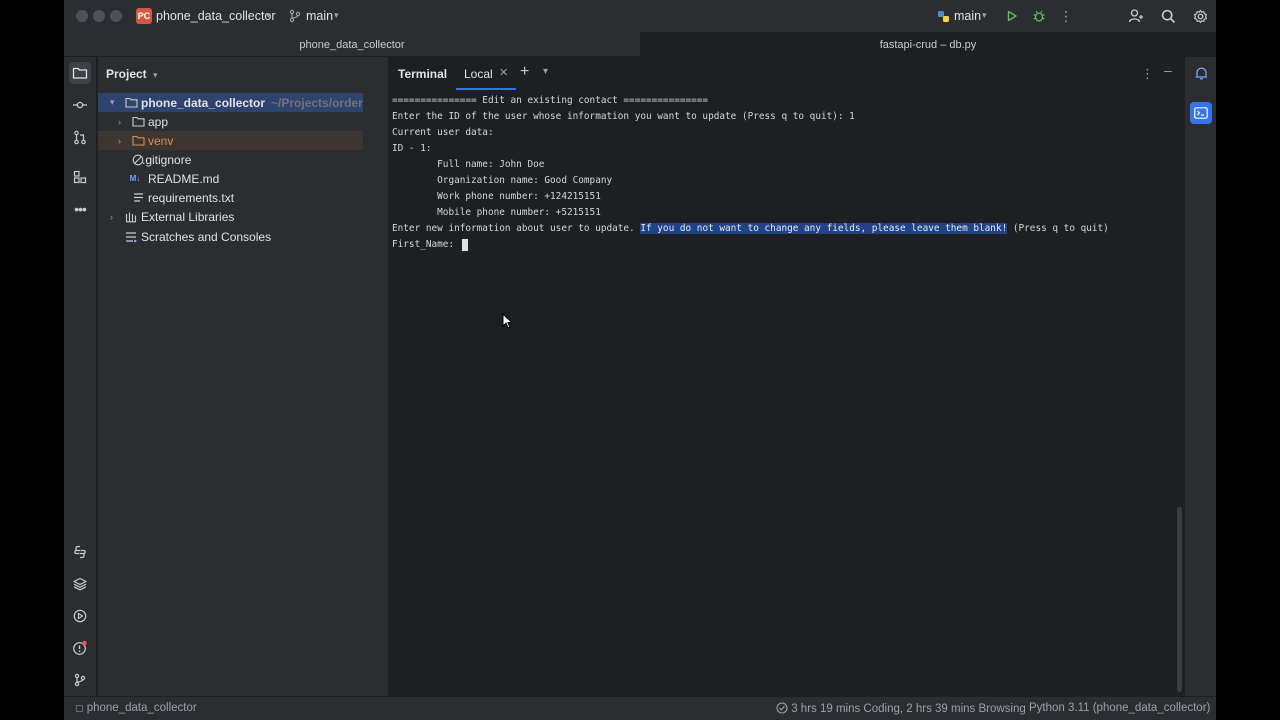 Image resolution: width=1280 pixels, height=720 pixels. I want to click on window-zoom-button, so click(116, 16).